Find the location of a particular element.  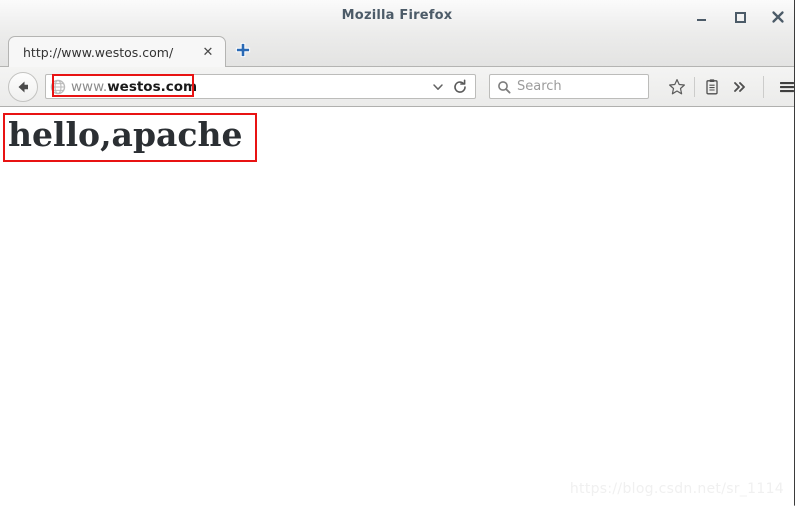

globe-icon is located at coordinates (58, 86).